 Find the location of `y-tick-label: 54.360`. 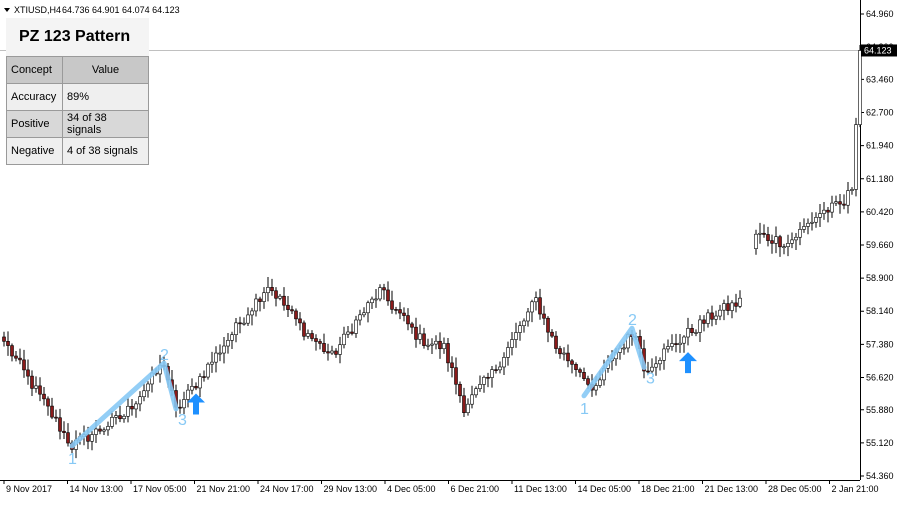

y-tick-label: 54.360 is located at coordinates (880, 476).